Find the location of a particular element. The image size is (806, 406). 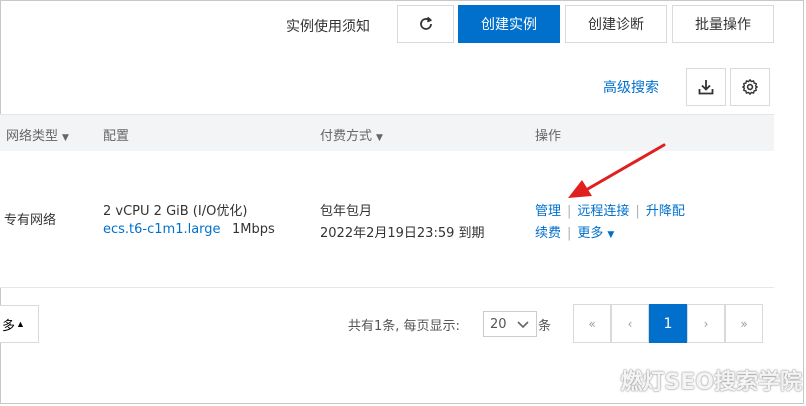

cell-bandwidth: 1Mbps is located at coordinates (253, 229).